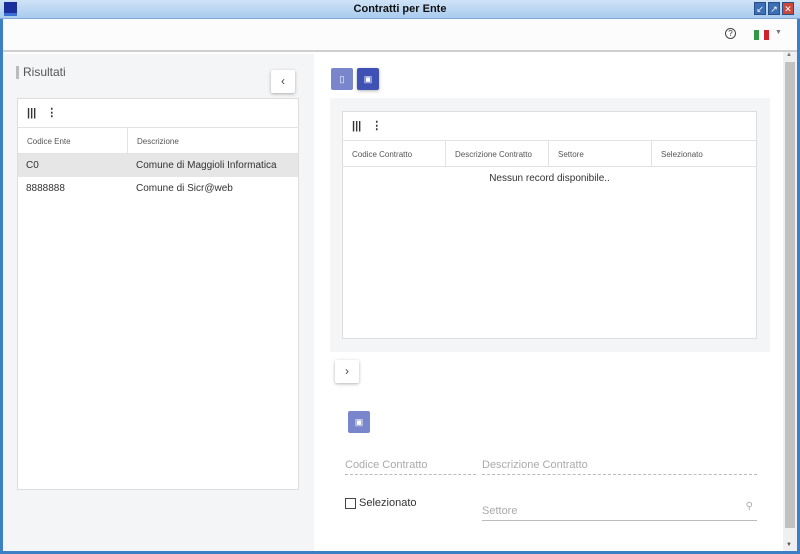 The width and height of the screenshot is (800, 554). What do you see at coordinates (347, 371) in the screenshot?
I see `expand-button: ›` at bounding box center [347, 371].